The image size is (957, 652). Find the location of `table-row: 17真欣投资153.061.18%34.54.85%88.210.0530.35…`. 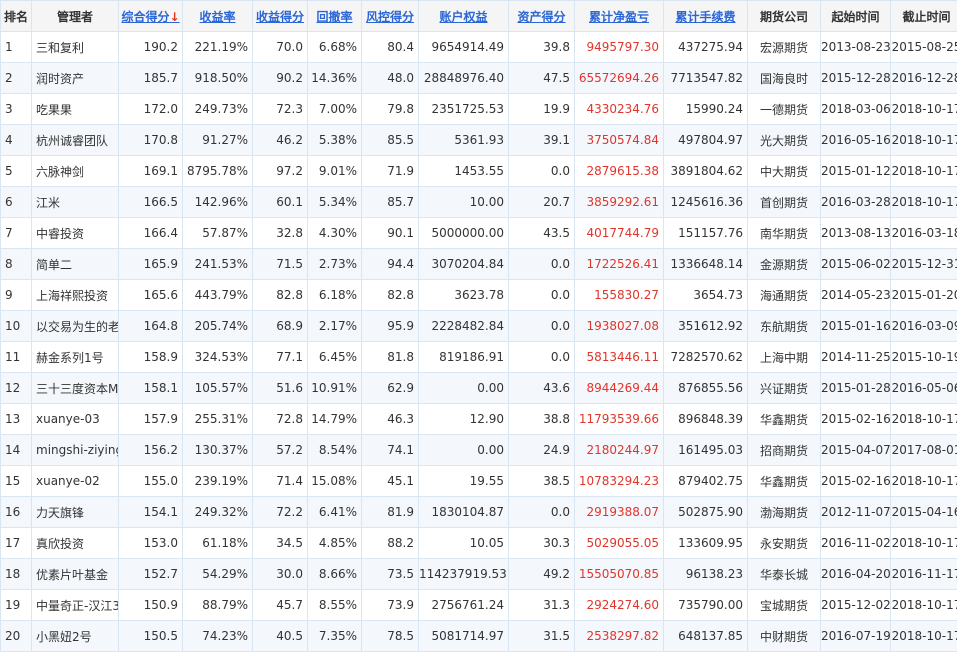

table-row: 17真欣投资153.061.18%34.54.85%88.210.0530.35… is located at coordinates (479, 543).